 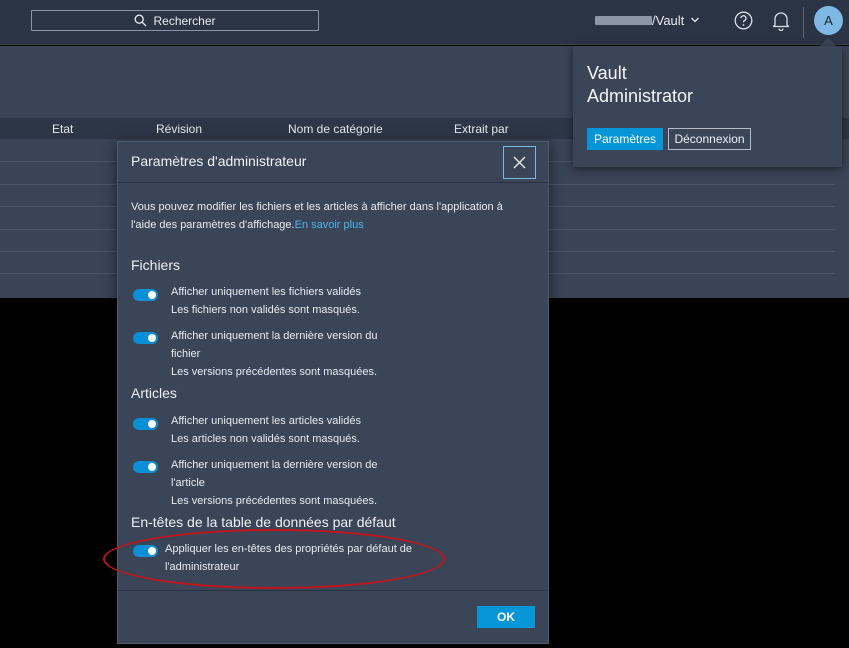 What do you see at coordinates (265, 310) in the screenshot?
I see `option-description: Les fichiers non validés sont masqués.` at bounding box center [265, 310].